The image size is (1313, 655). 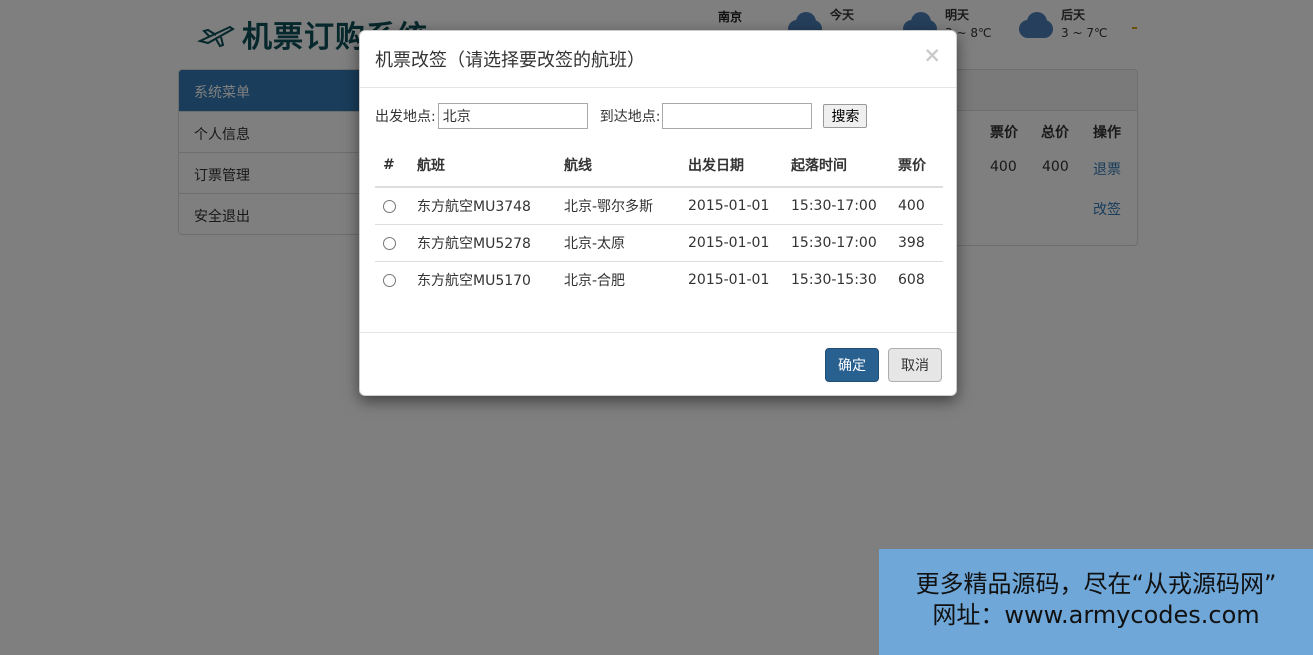 What do you see at coordinates (1096, 584) in the screenshot?
I see `ad-line-1: 更多精品源码，尽在“从戎源码网”` at bounding box center [1096, 584].